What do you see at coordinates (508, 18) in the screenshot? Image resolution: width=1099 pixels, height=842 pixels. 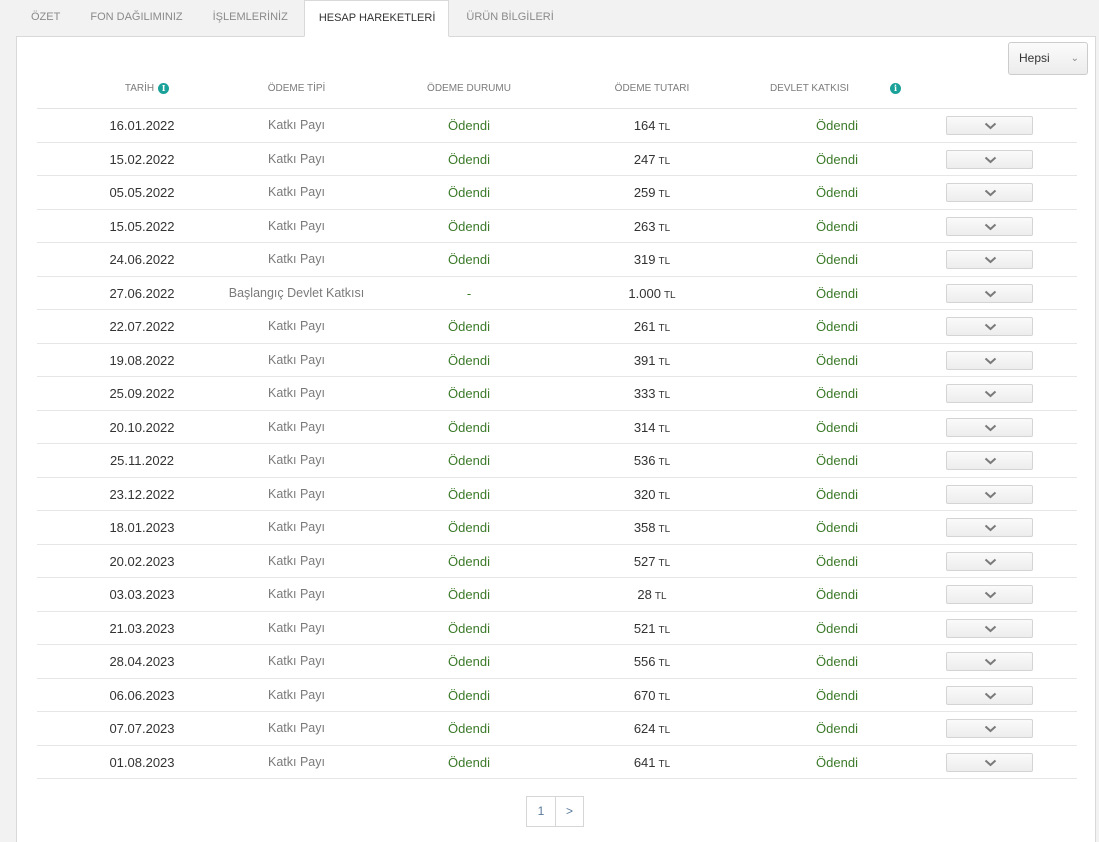 I see `tab-urun-bilgileri: ÜRÜN BİLGİLERİ` at bounding box center [508, 18].